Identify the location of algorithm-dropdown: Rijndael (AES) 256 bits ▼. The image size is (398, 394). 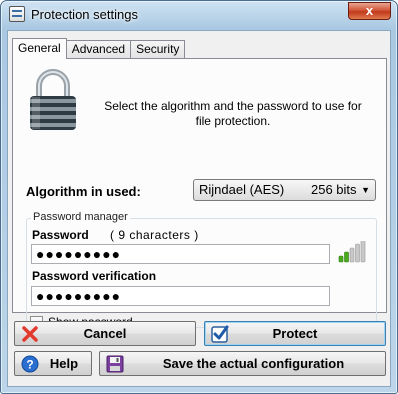
(284, 190).